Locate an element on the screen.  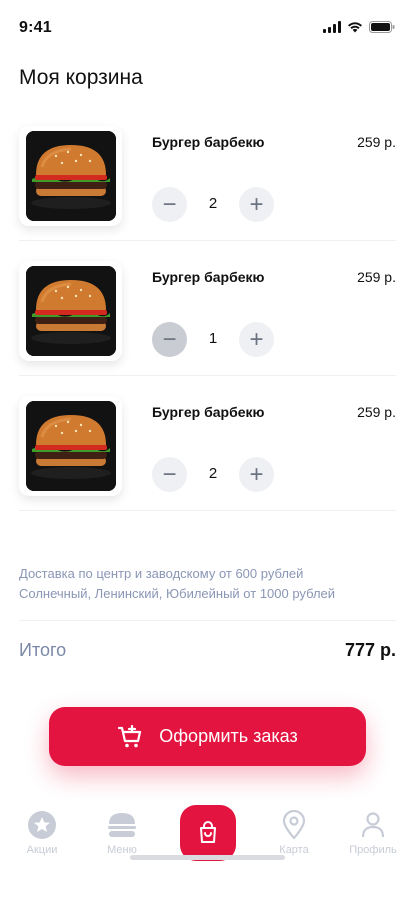
tab-menu: Меню is located at coordinates (122, 833).